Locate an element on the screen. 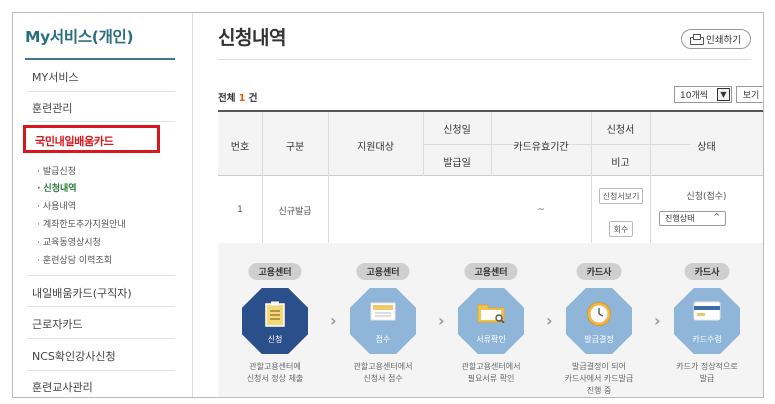  sidebar-item-training: 훈련관리 is located at coordinates (52, 108).